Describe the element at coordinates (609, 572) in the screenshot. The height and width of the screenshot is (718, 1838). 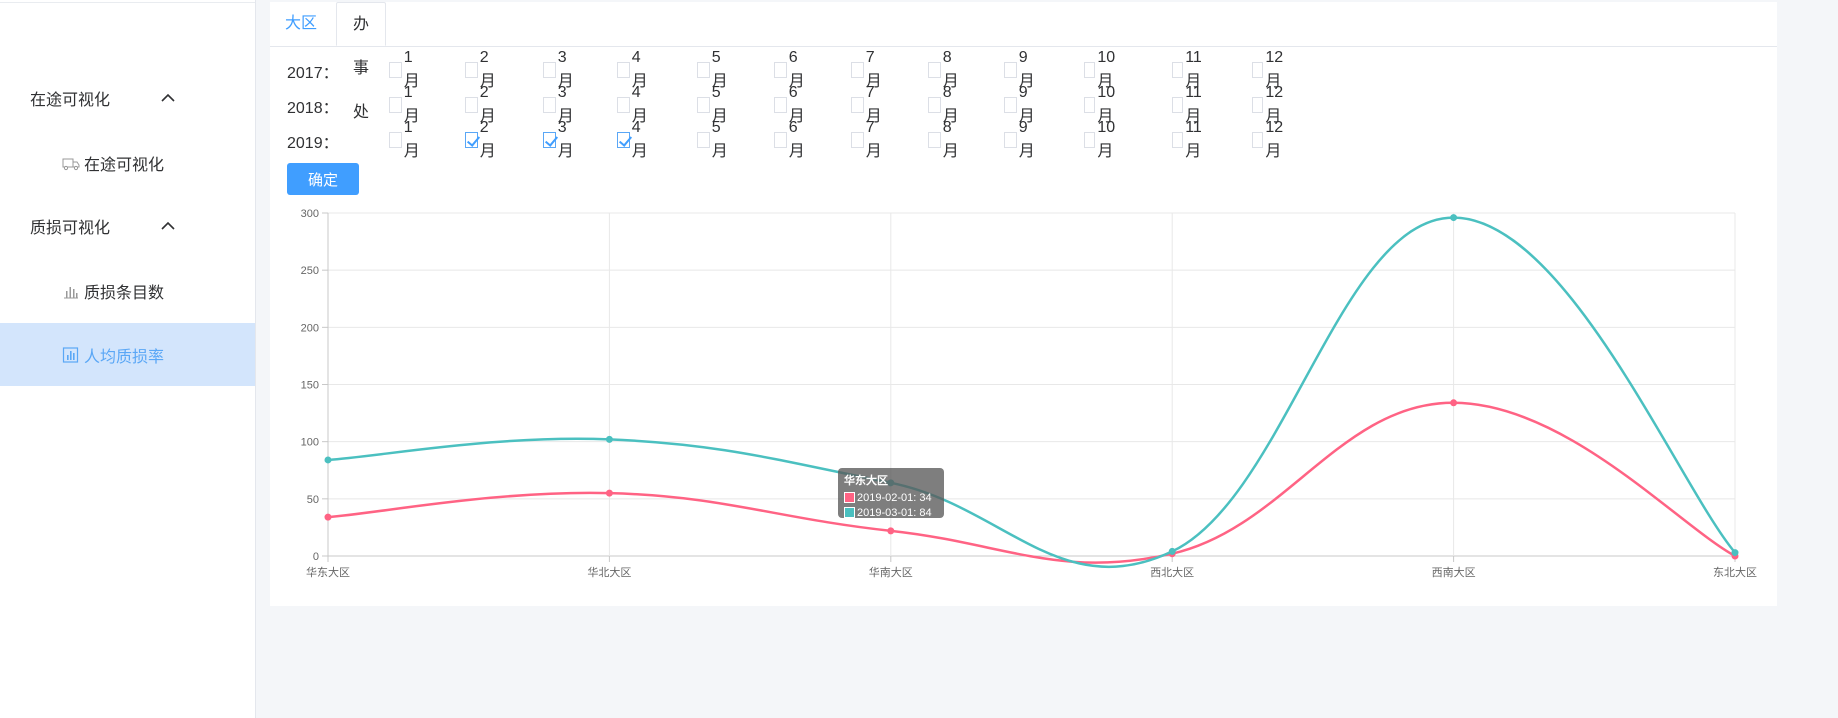
I see `x-tick-label: 华北大区` at that location.